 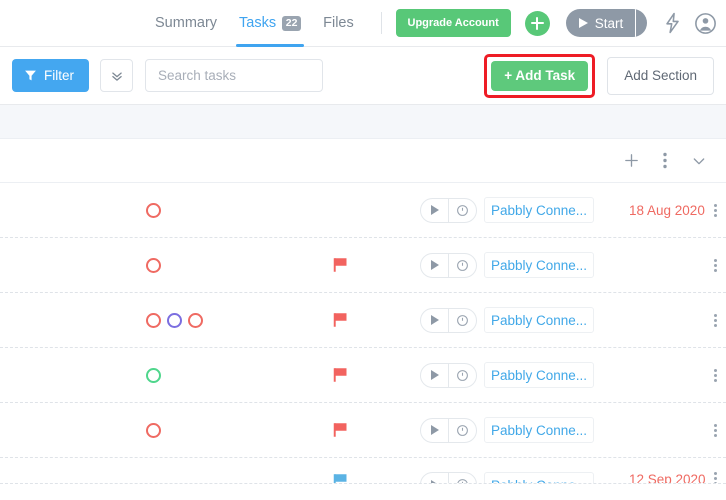 I want to click on tab-summary-label: Summary, so click(x=186, y=23).